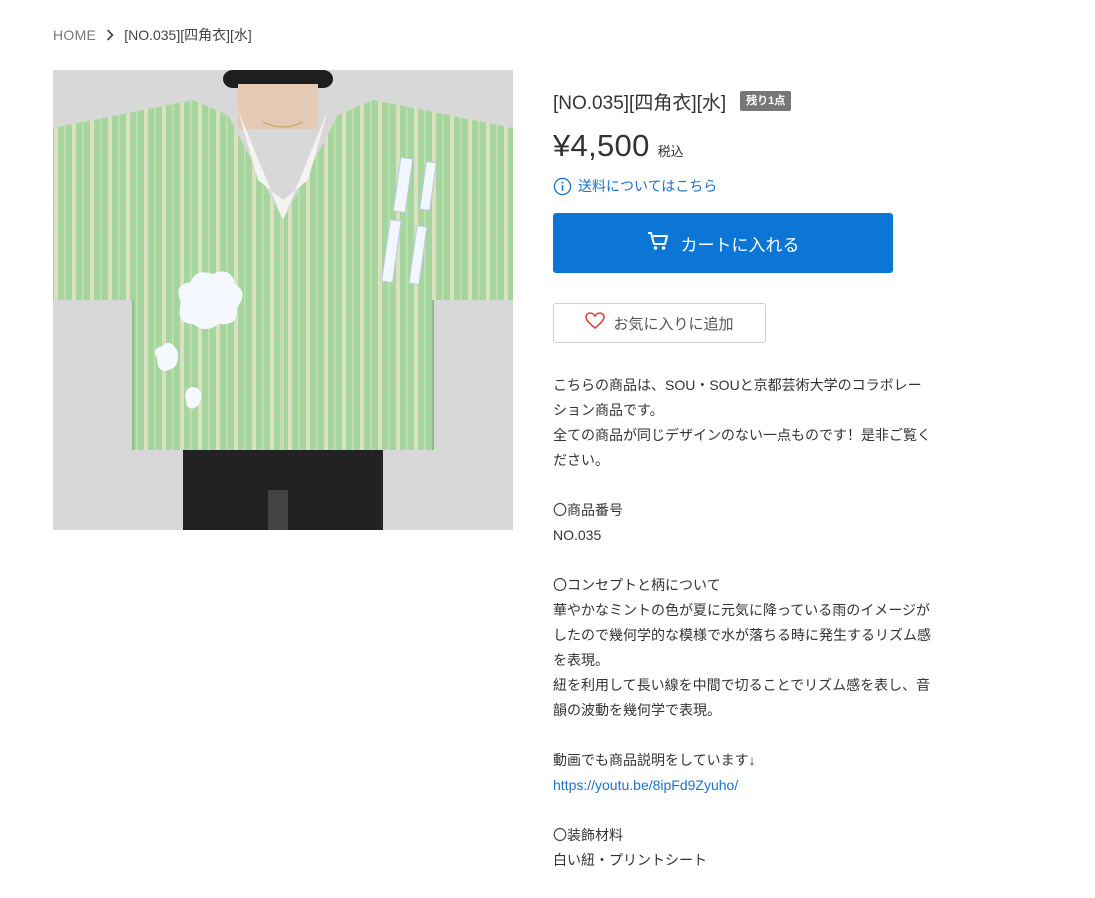 This screenshot has height=898, width=1095. What do you see at coordinates (740, 245) in the screenshot?
I see `add-to-cart-label: カートに入れる` at bounding box center [740, 245].